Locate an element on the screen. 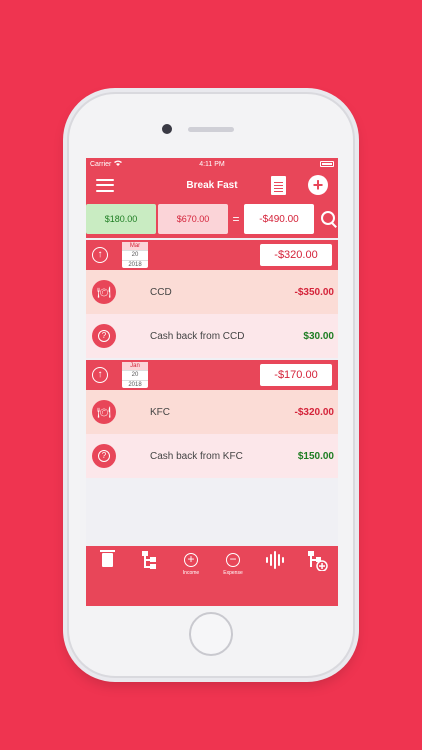  report-document-icon is located at coordinates (278, 185).